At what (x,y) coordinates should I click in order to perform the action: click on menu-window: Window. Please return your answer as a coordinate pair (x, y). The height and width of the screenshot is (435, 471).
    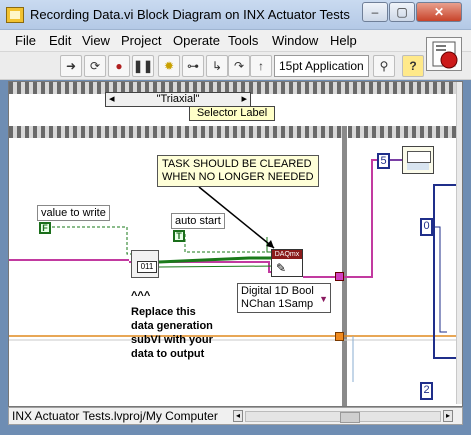
    Looking at the image, I should click on (295, 40).